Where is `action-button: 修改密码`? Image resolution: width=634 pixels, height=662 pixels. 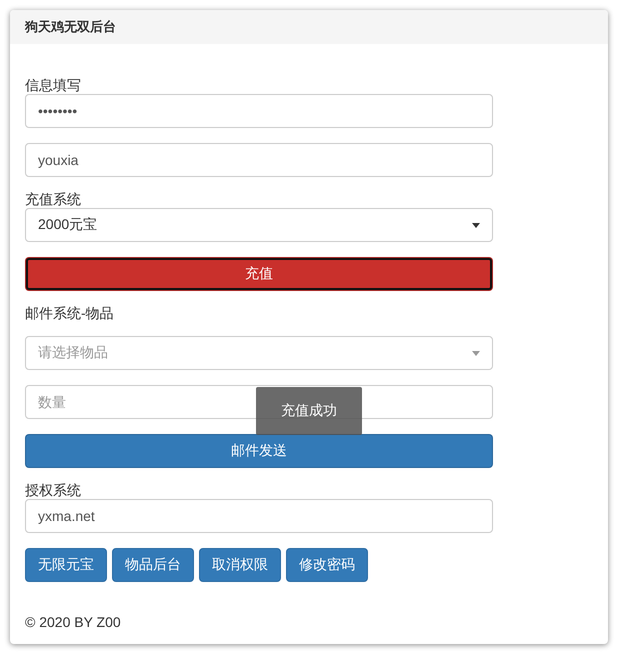
action-button: 修改密码 is located at coordinates (327, 565).